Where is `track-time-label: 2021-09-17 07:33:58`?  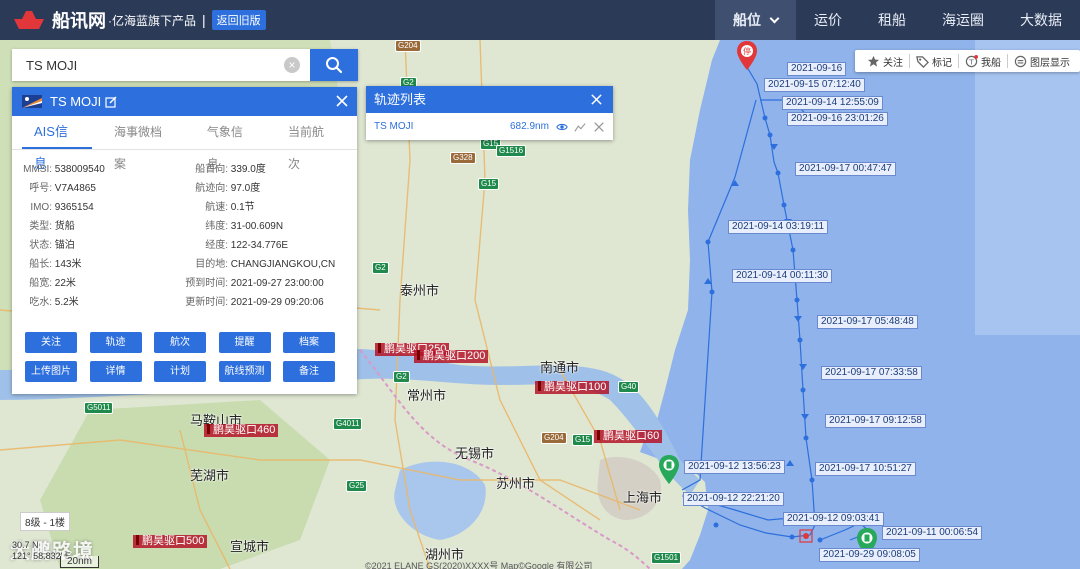
track-time-label: 2021-09-17 07:33:58 is located at coordinates (871, 373).